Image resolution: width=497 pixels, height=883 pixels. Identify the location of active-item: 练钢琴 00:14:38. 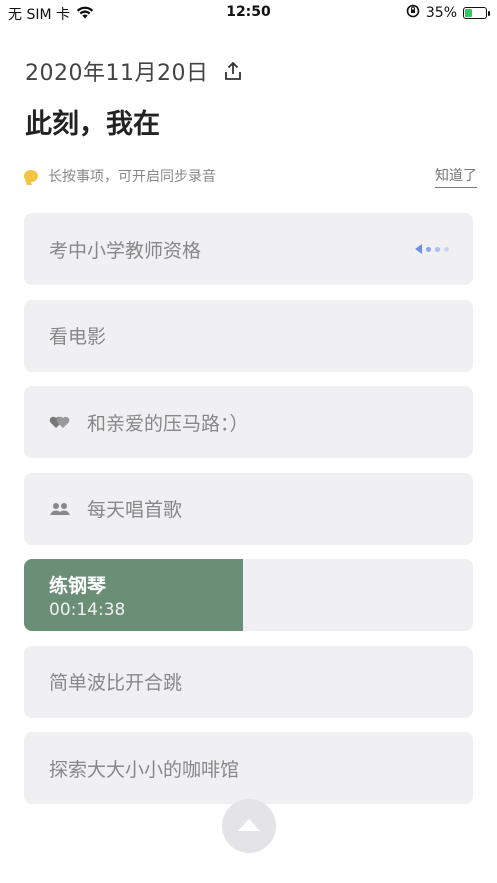
(248, 595).